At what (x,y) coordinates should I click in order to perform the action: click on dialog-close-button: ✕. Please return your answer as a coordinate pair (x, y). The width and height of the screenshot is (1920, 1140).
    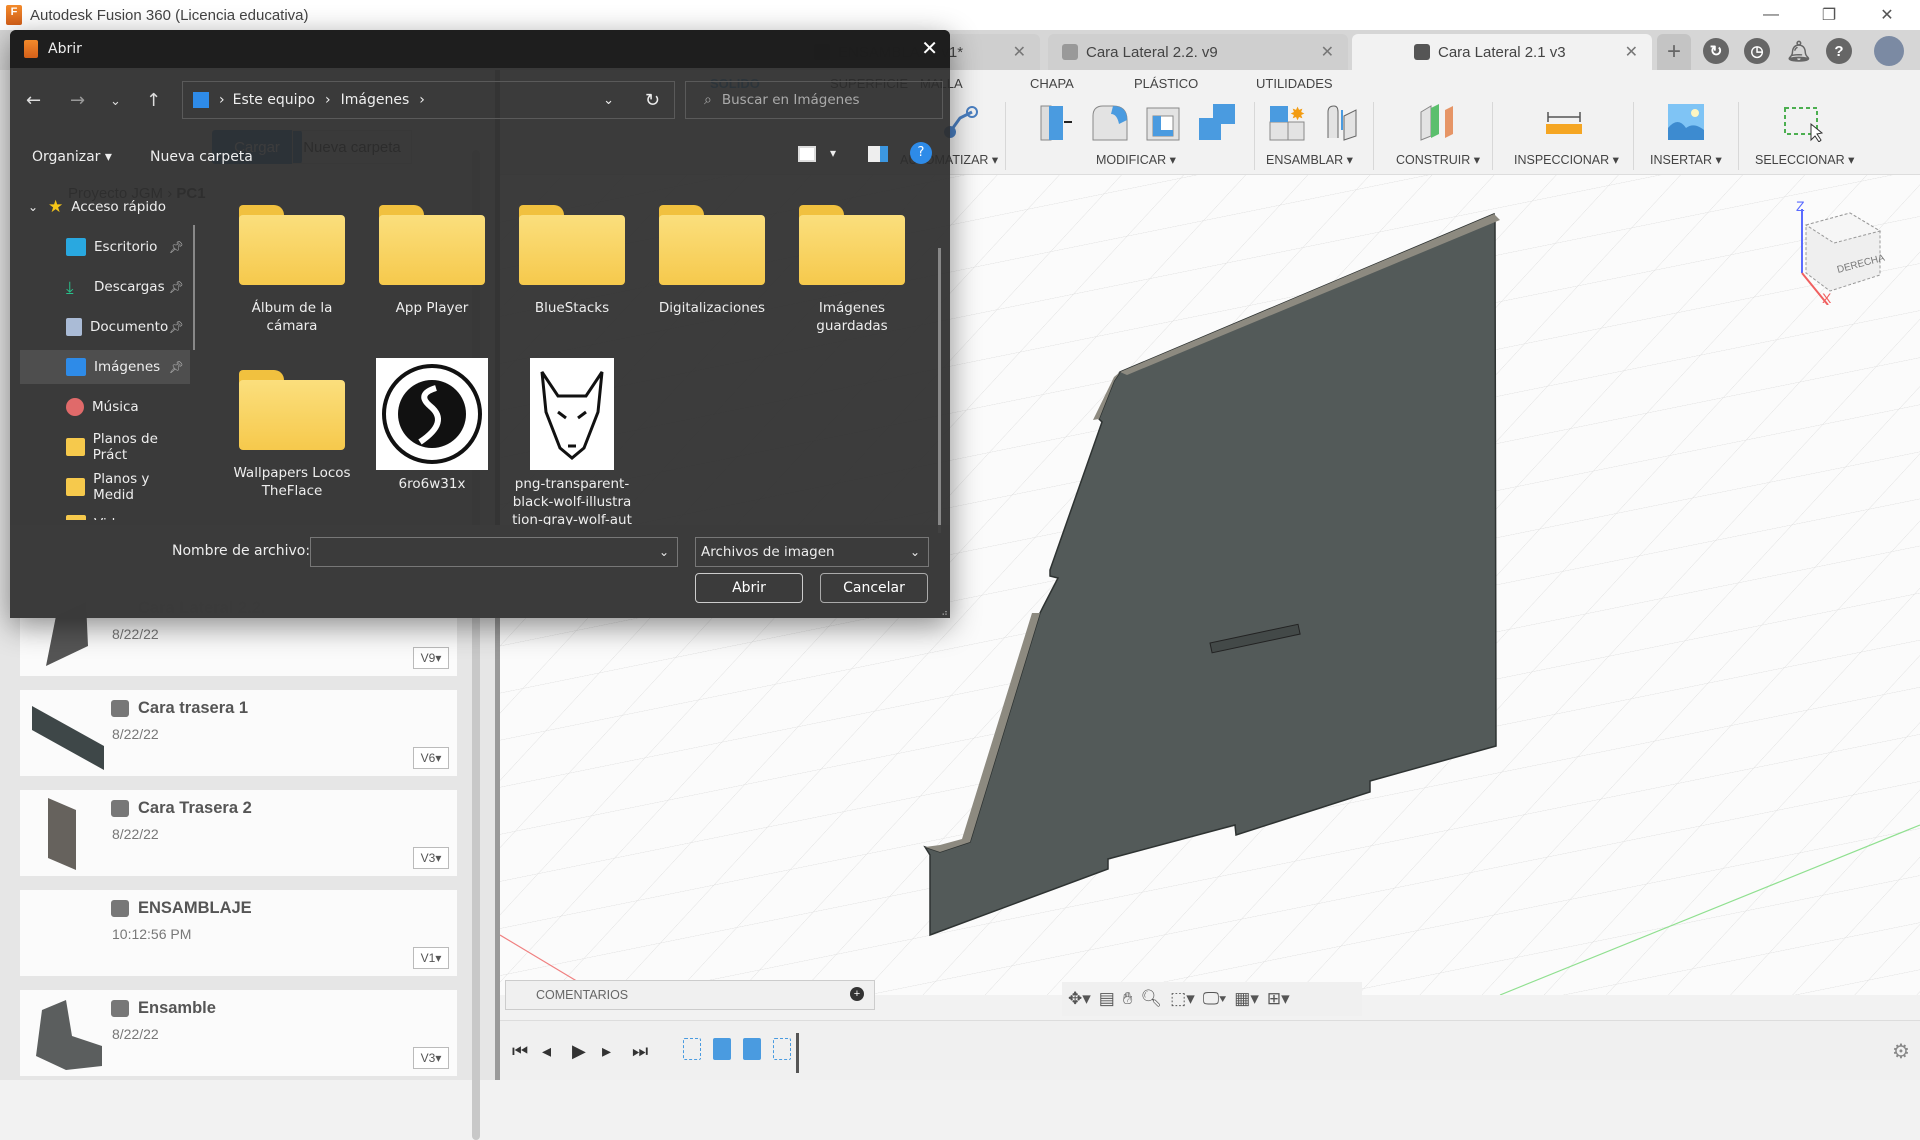
    Looking at the image, I should click on (929, 48).